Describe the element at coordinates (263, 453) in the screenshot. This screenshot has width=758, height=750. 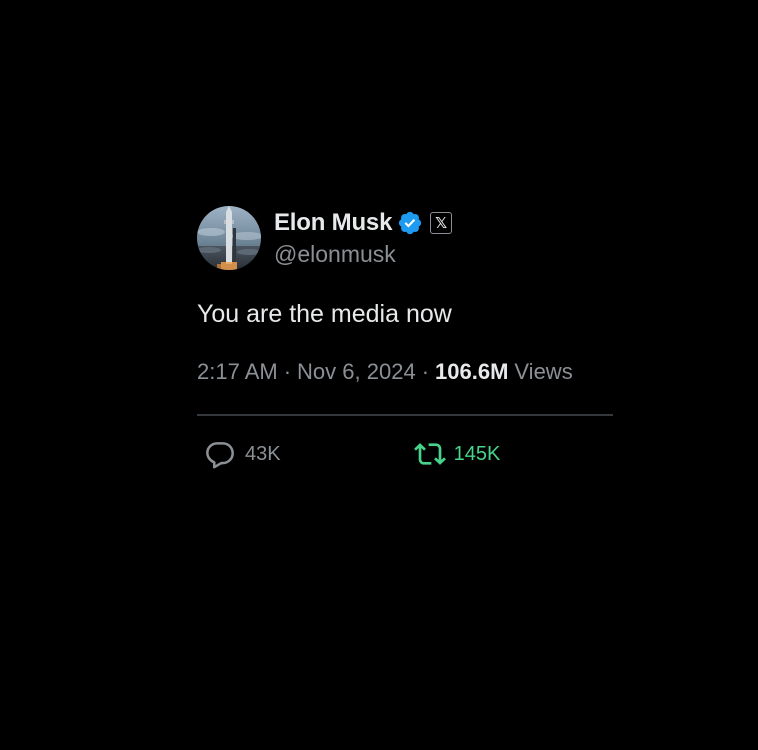
I see `reply-count: 43K` at that location.